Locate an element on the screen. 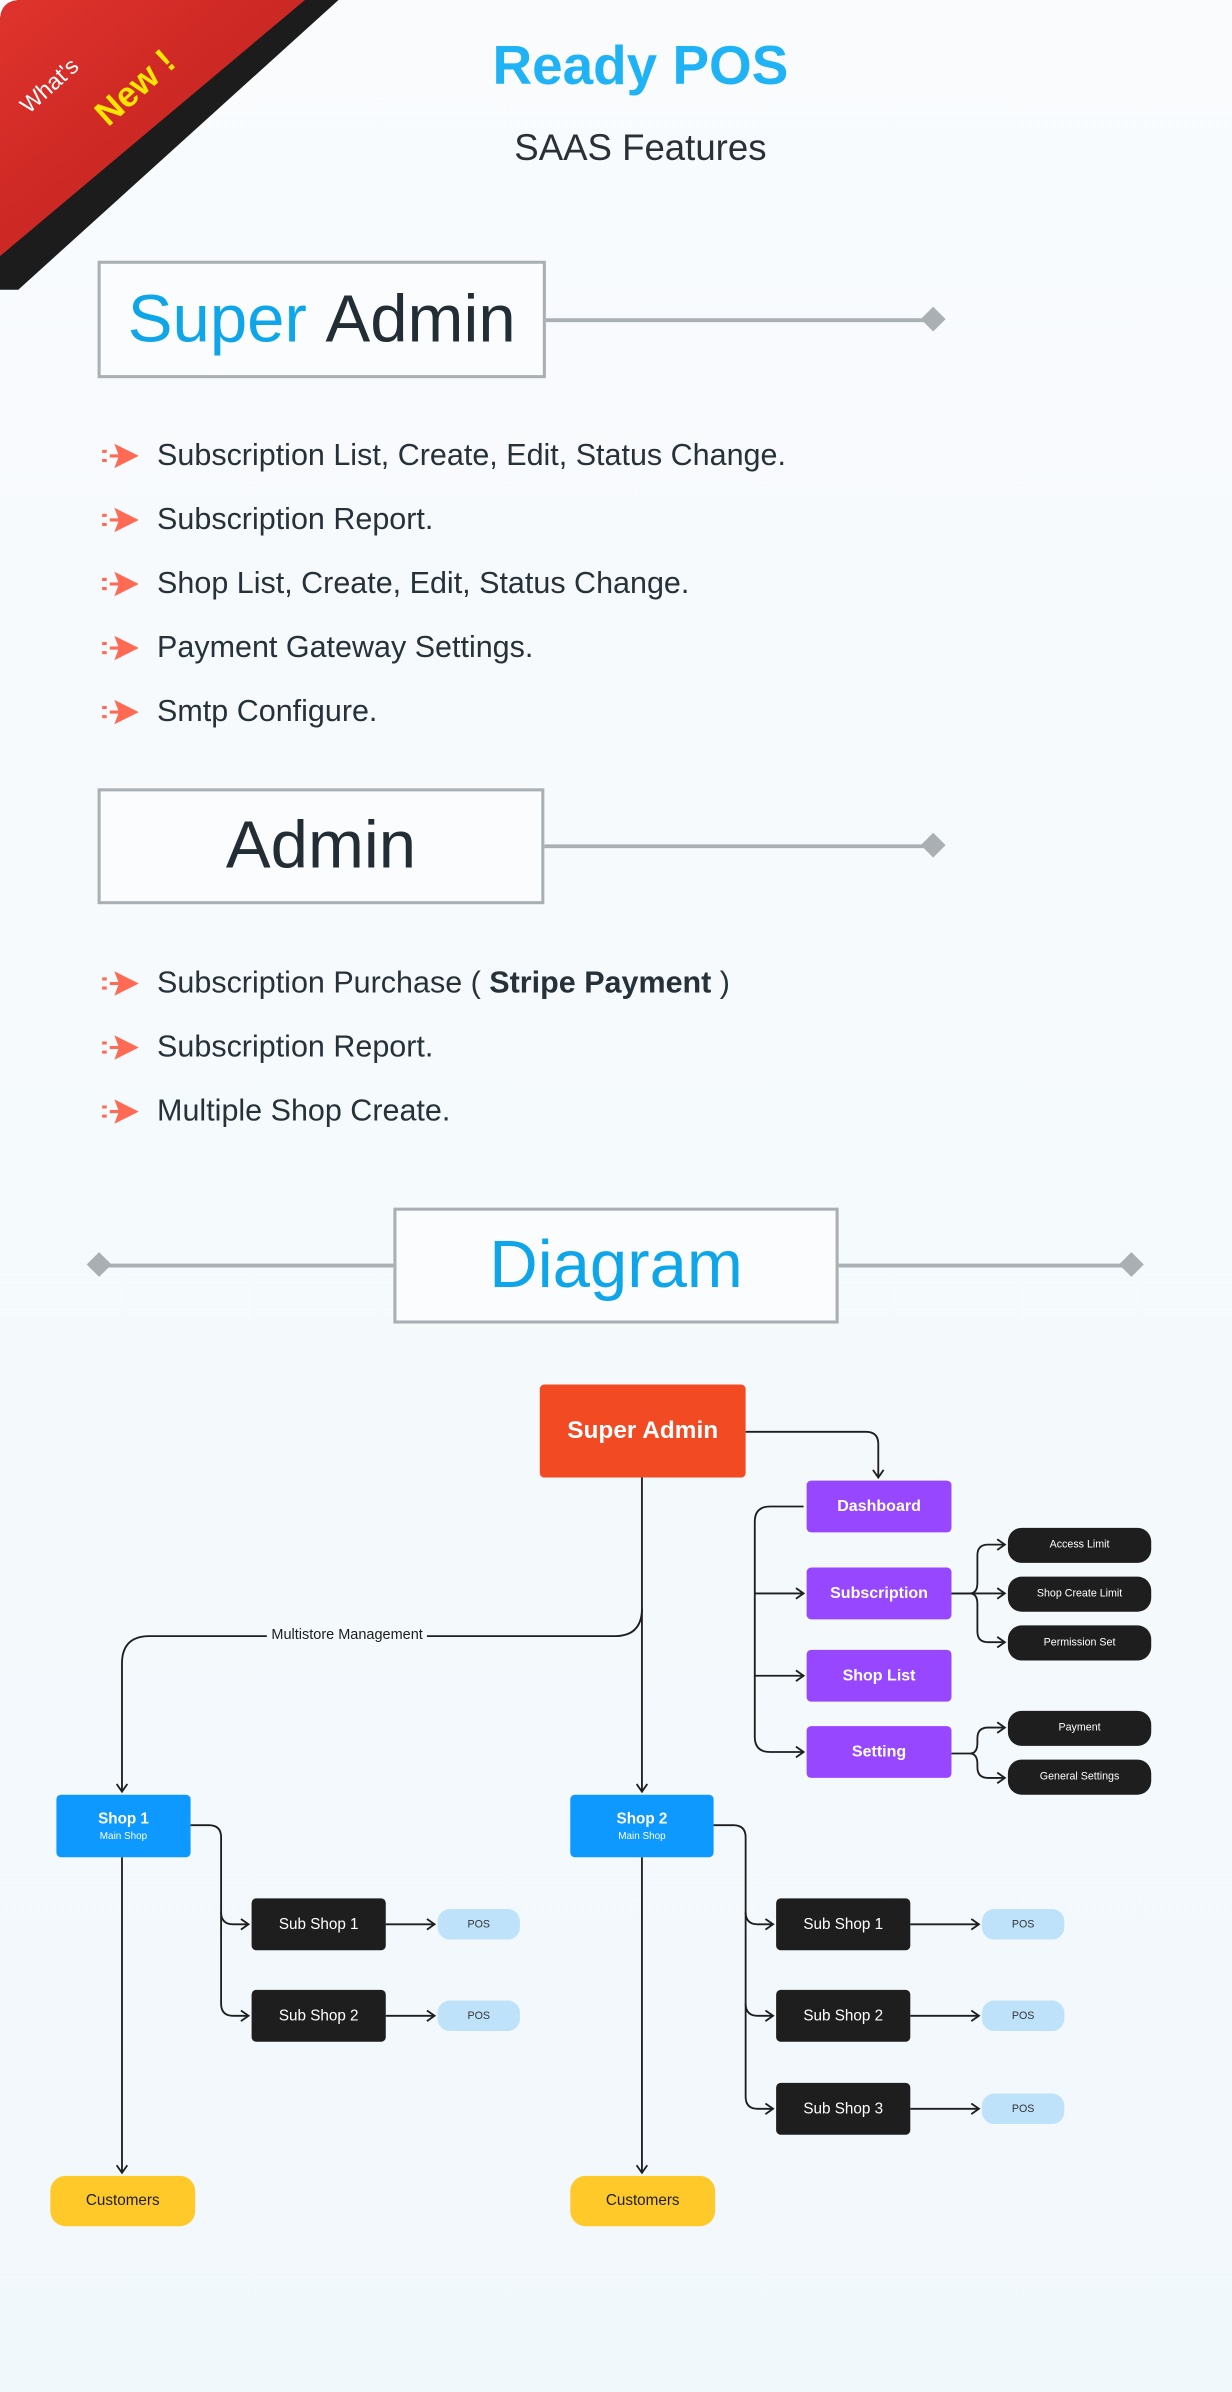 This screenshot has width=1232, height=2392. shop-2-sub-shop-2-node: Sub Shop 2 is located at coordinates (843, 2015).